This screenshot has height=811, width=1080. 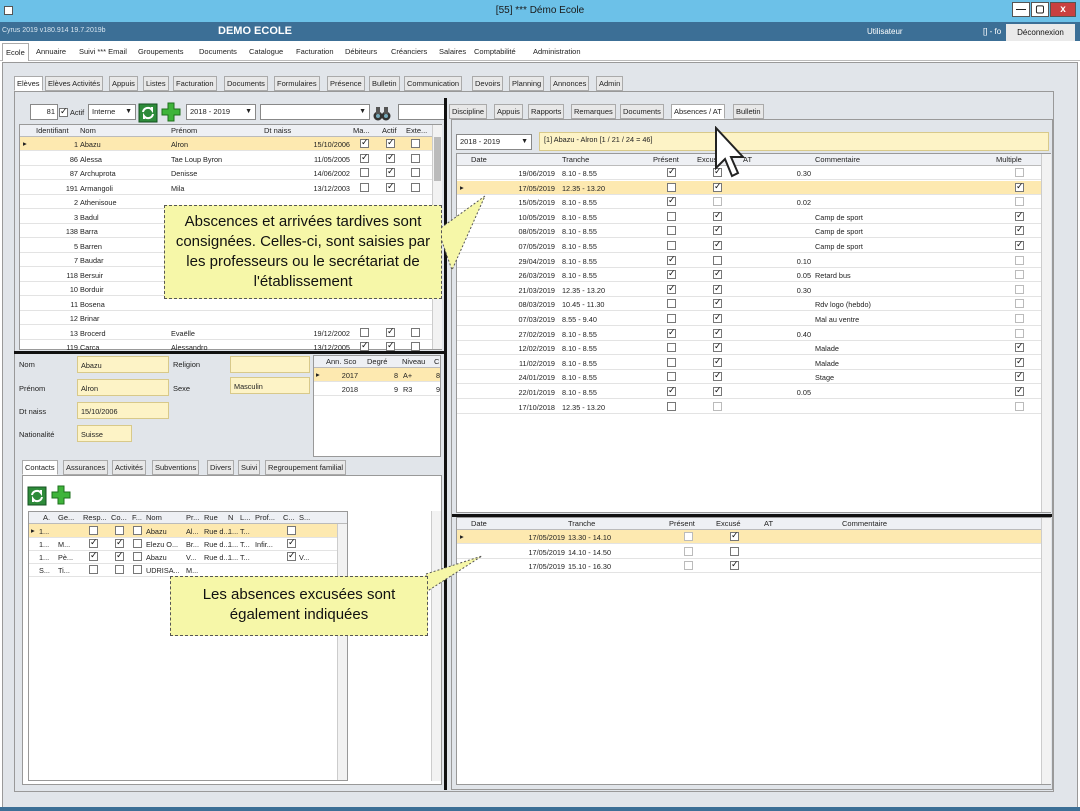 I want to click on menu-creanciers: Créanciers, so click(x=409, y=51).